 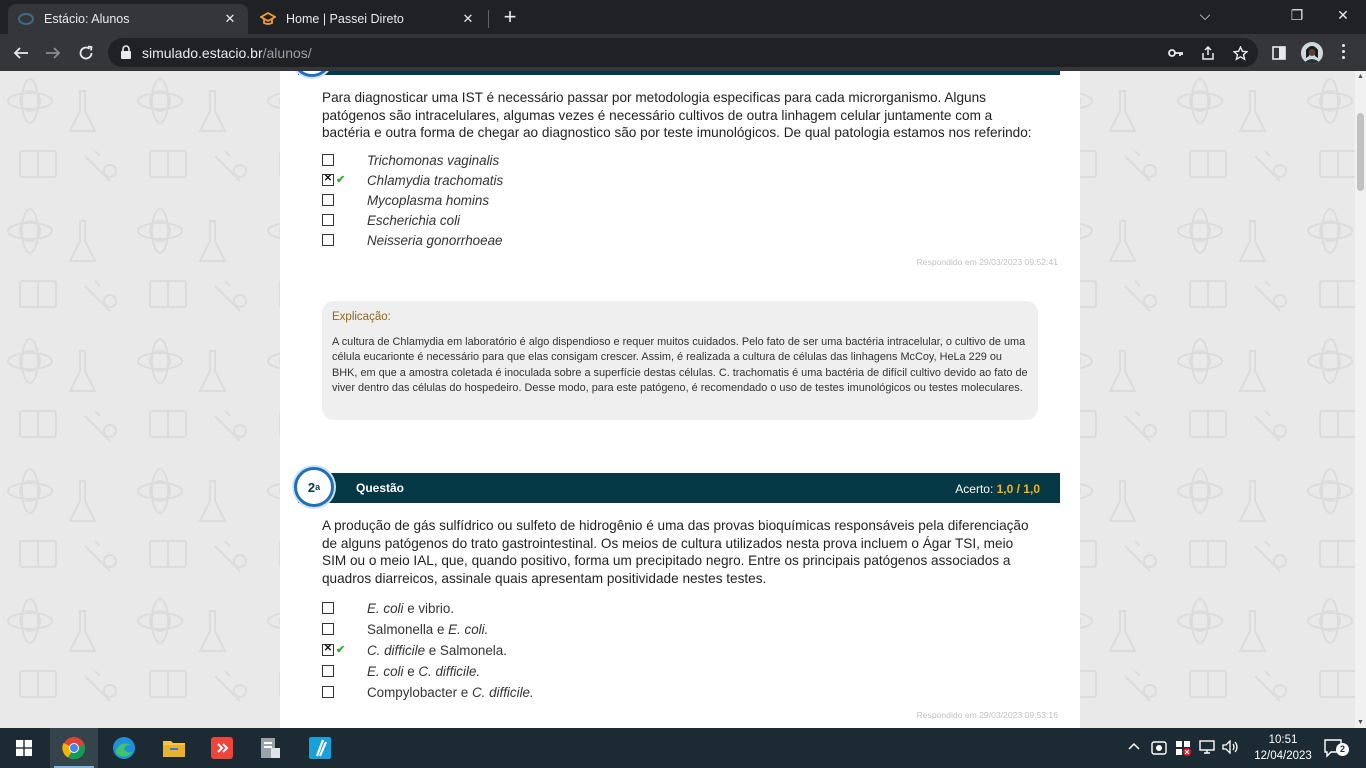 I want to click on estacio-favicon-icon, so click(x=26, y=19).